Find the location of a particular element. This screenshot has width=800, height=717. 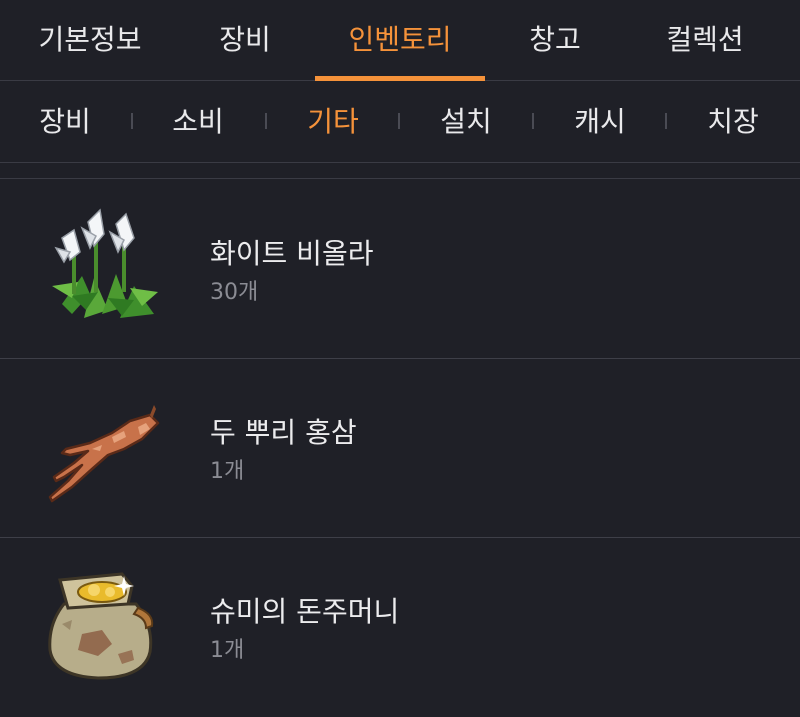

tab-storage: 창고 is located at coordinates (555, 40).